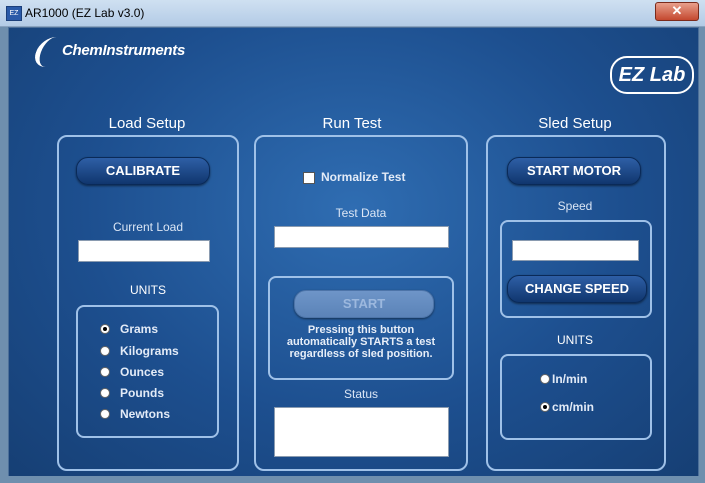 The image size is (705, 483). I want to click on start-button: START, so click(364, 304).